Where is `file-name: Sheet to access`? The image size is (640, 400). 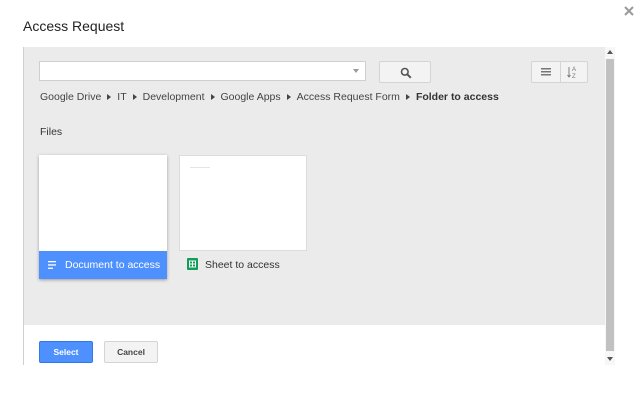
file-name: Sheet to access is located at coordinates (242, 265).